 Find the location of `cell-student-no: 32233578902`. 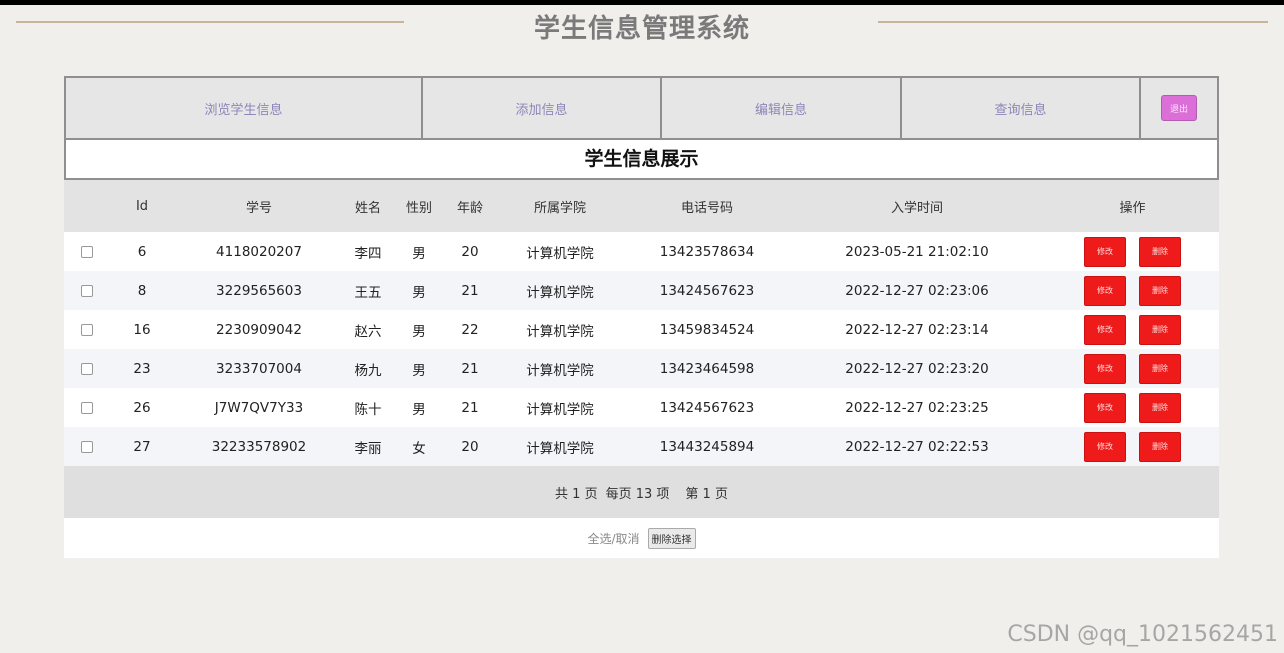

cell-student-no: 32233578902 is located at coordinates (259, 446).